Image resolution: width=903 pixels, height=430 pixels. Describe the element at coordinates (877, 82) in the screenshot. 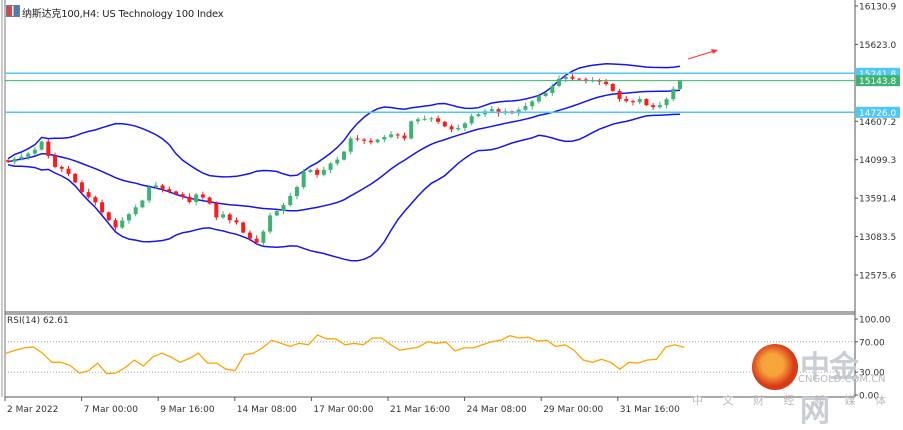

I see `level-price-label: 15143.8` at that location.